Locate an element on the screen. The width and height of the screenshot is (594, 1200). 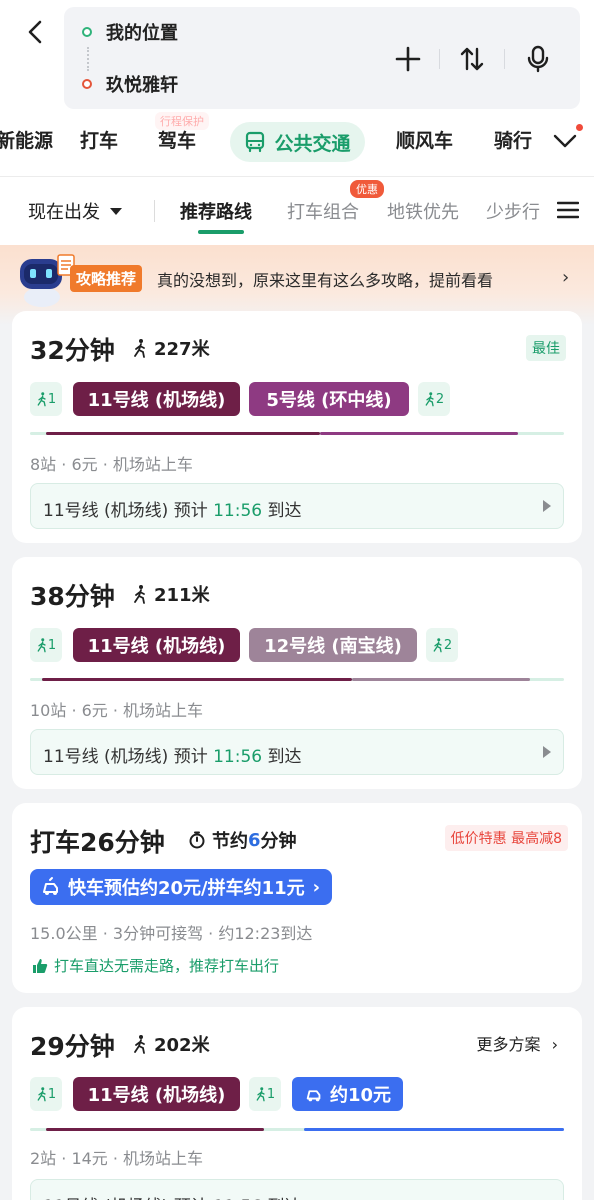
discount-badge: 低价特惠 最高减8 is located at coordinates (506, 838).